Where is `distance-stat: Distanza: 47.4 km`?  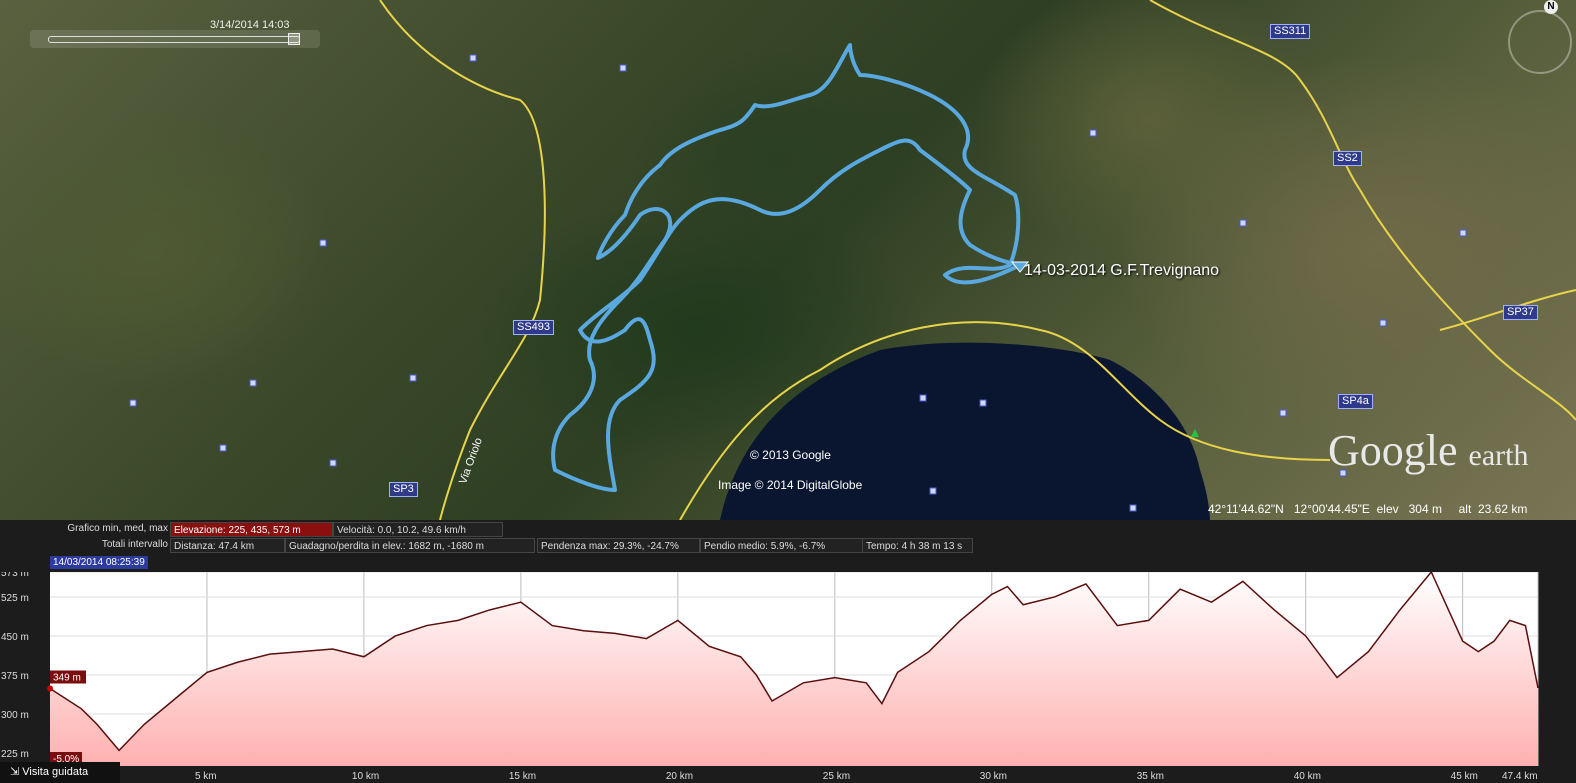
distance-stat: Distanza: 47.4 km is located at coordinates (227, 545).